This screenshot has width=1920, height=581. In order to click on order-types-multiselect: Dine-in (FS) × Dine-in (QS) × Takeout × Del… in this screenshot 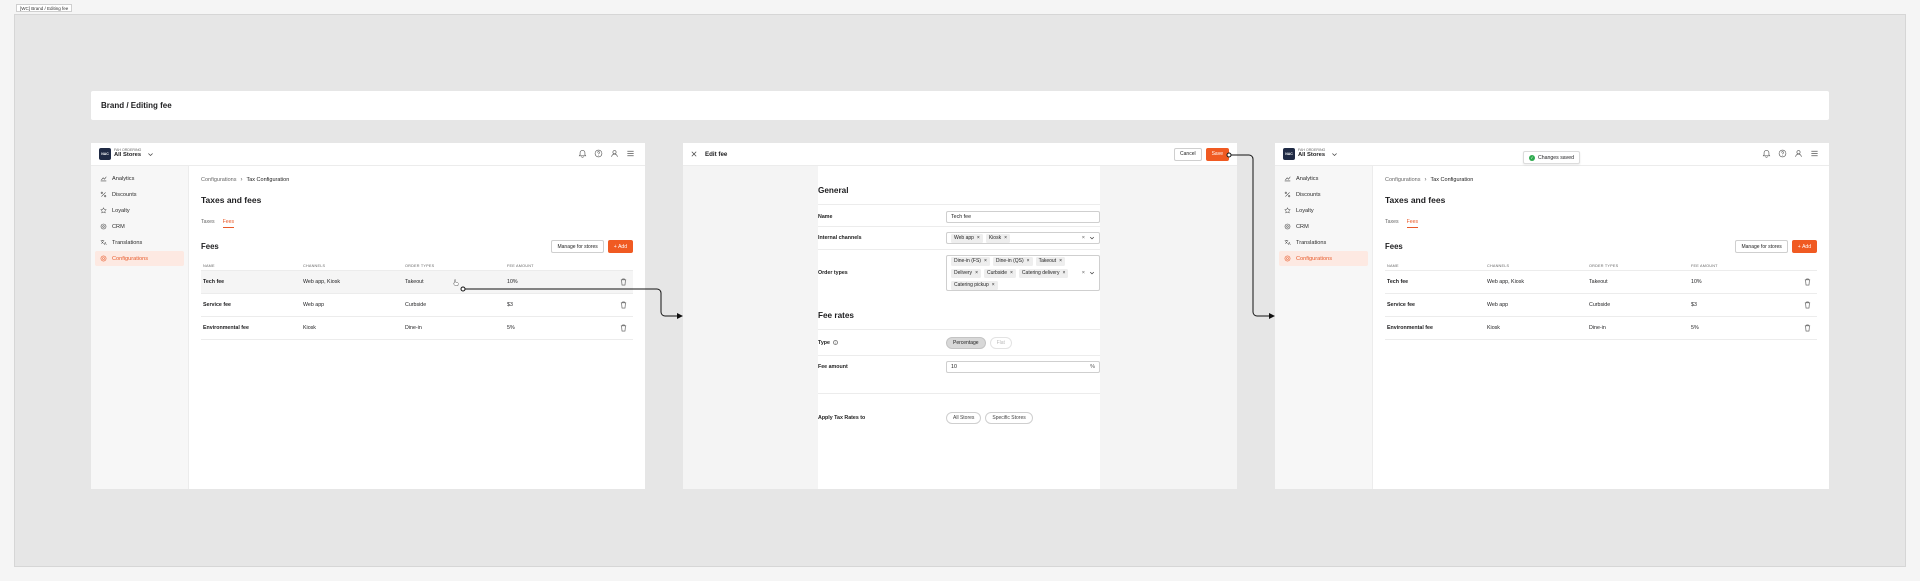, I will do `click(1023, 273)`.